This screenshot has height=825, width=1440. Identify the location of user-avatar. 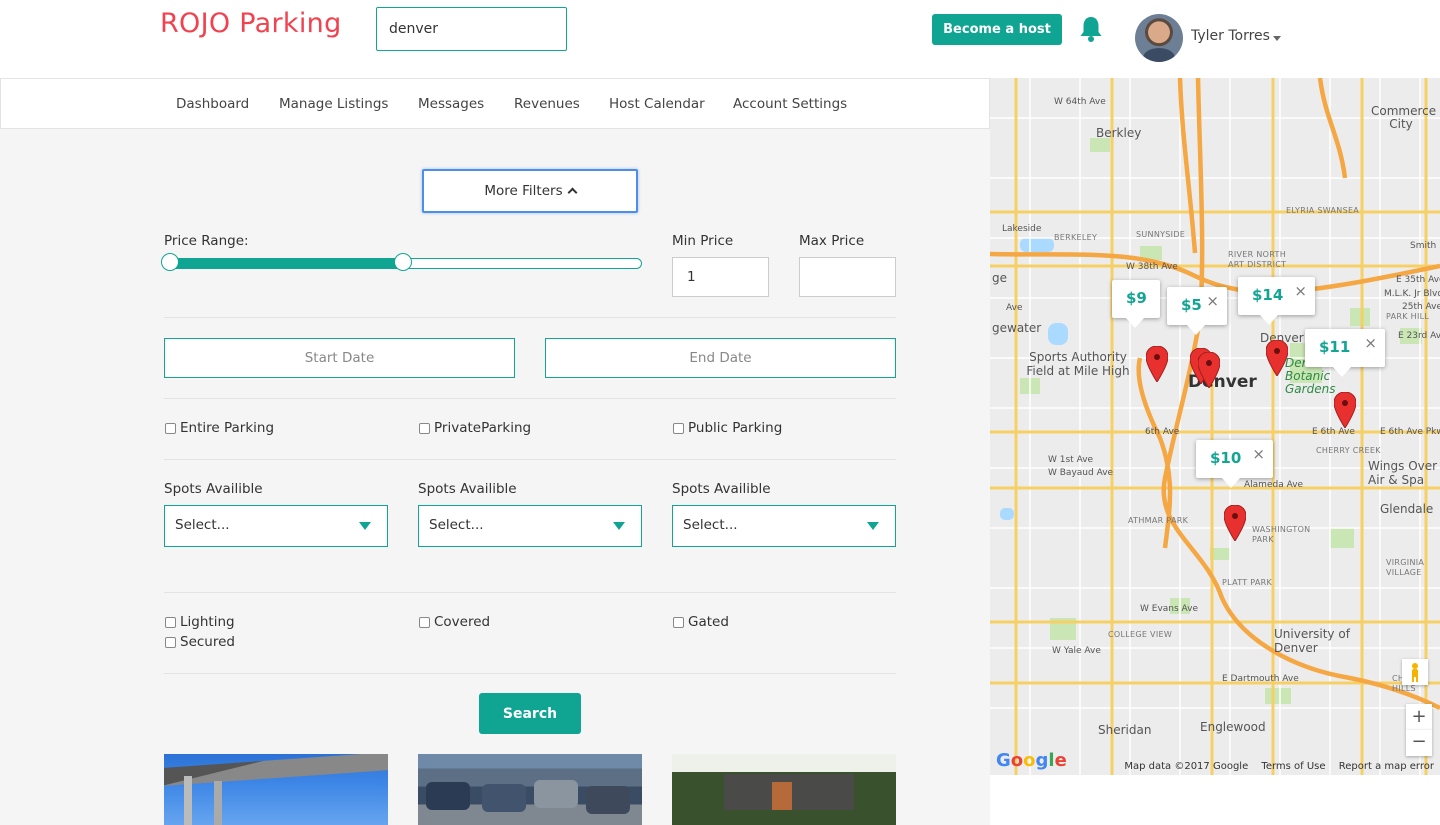
(1159, 38).